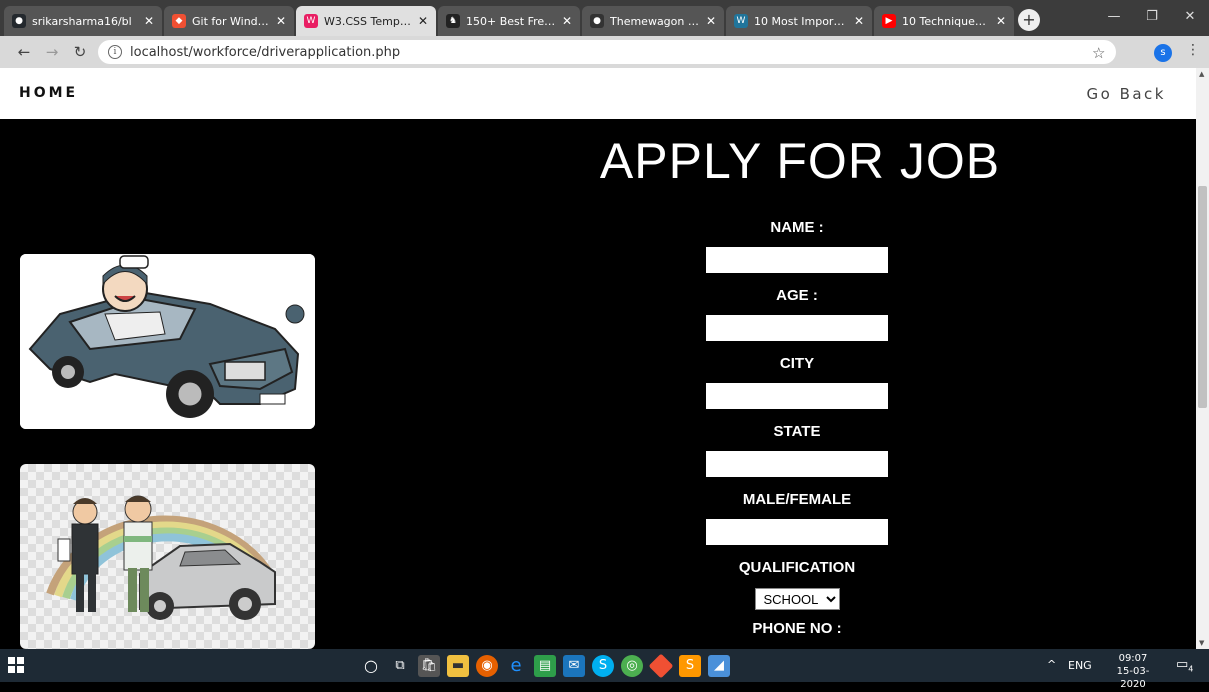  I want to click on info-icon: i, so click(115, 52).